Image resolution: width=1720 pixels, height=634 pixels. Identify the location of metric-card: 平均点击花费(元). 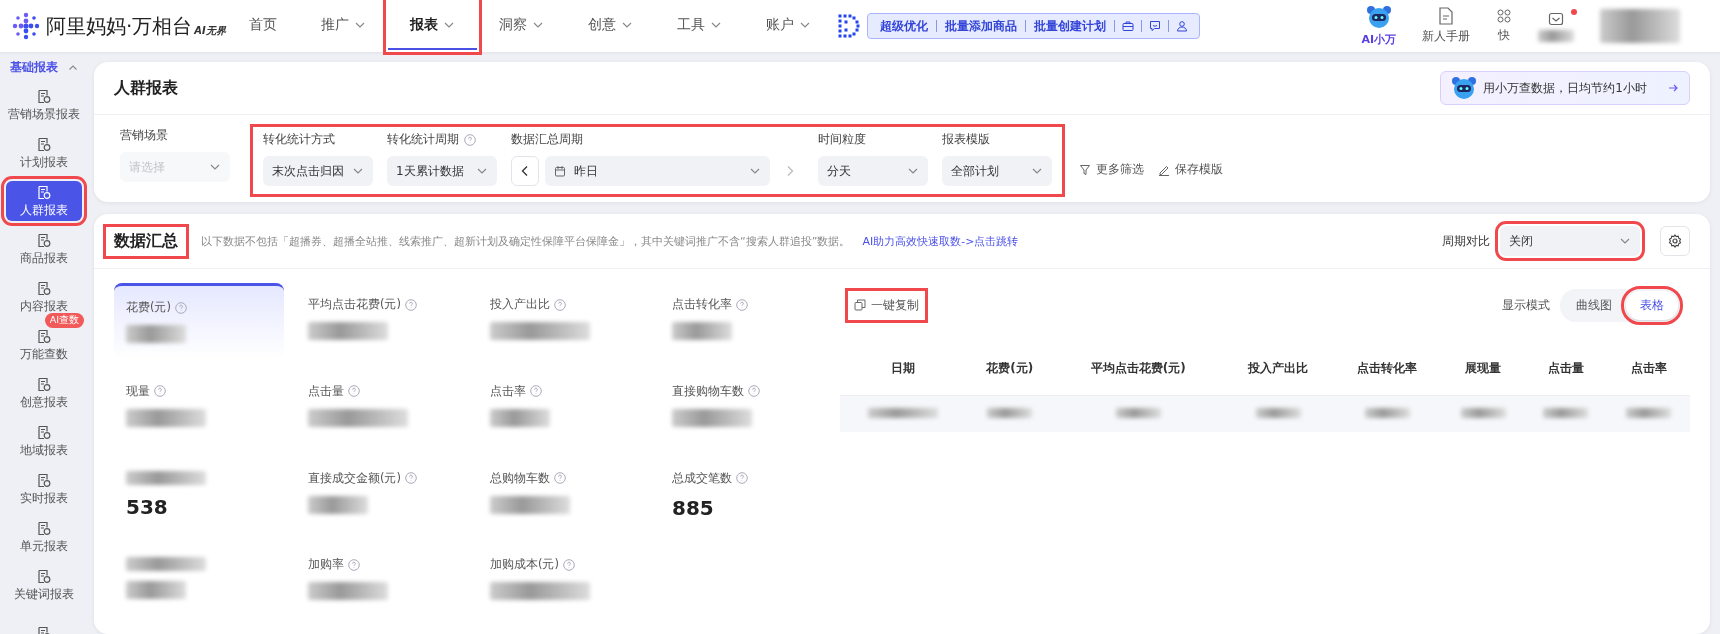
(381, 321).